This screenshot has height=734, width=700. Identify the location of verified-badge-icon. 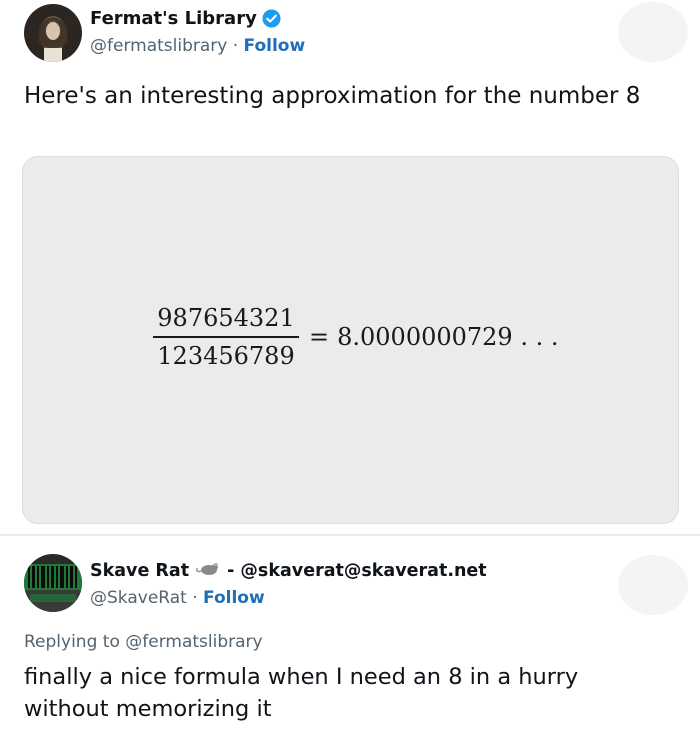
(271, 18).